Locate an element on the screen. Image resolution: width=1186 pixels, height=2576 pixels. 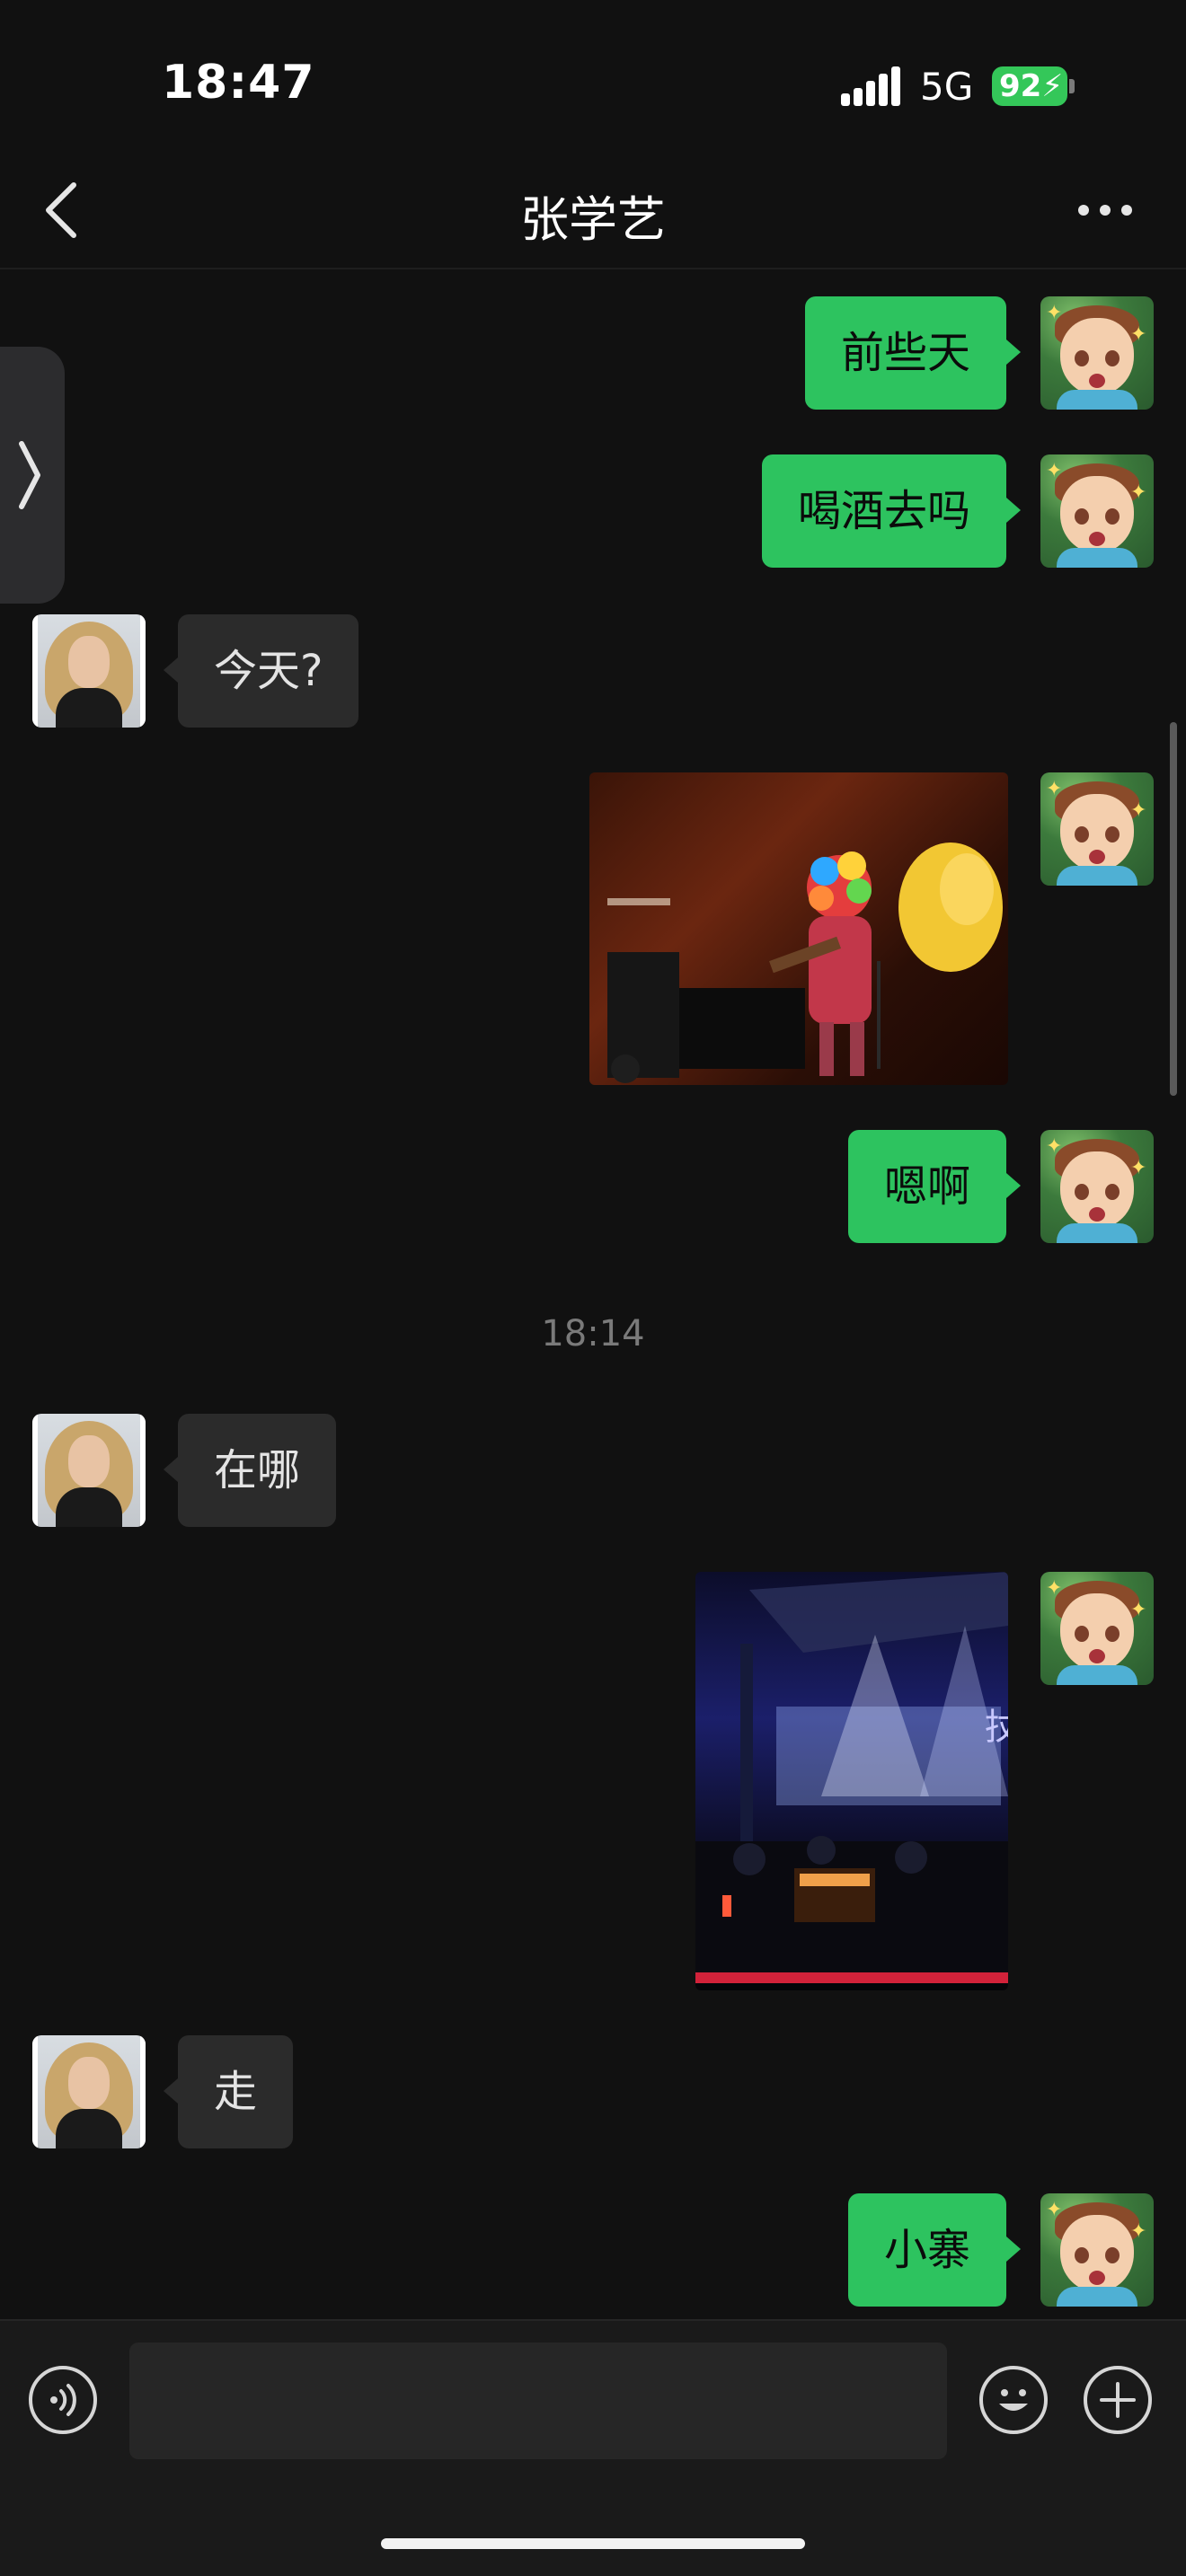
image-message: 扙 is located at coordinates (851, 1781).